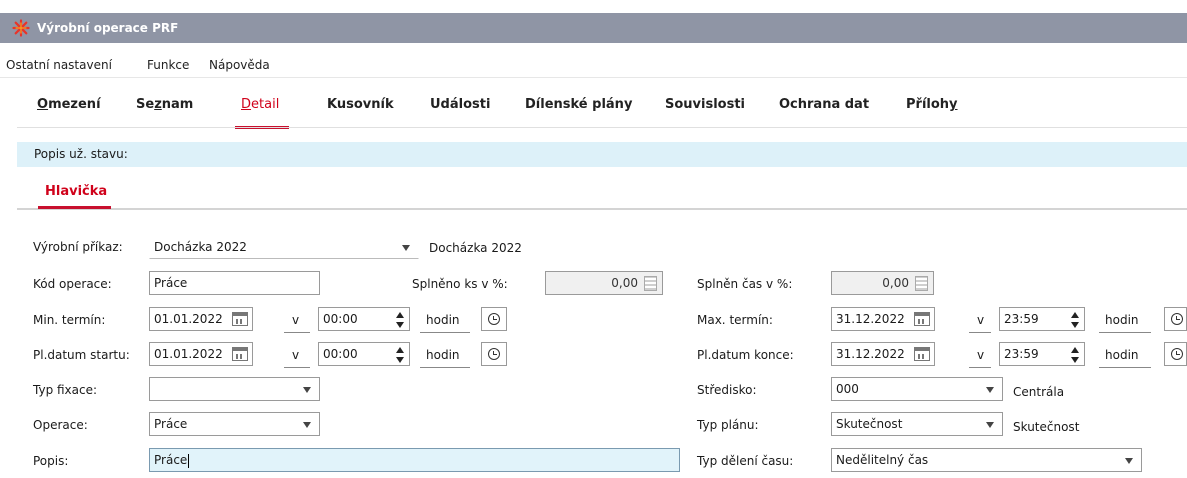  What do you see at coordinates (74, 207) in the screenshot?
I see `subtab-active-indicator` at bounding box center [74, 207].